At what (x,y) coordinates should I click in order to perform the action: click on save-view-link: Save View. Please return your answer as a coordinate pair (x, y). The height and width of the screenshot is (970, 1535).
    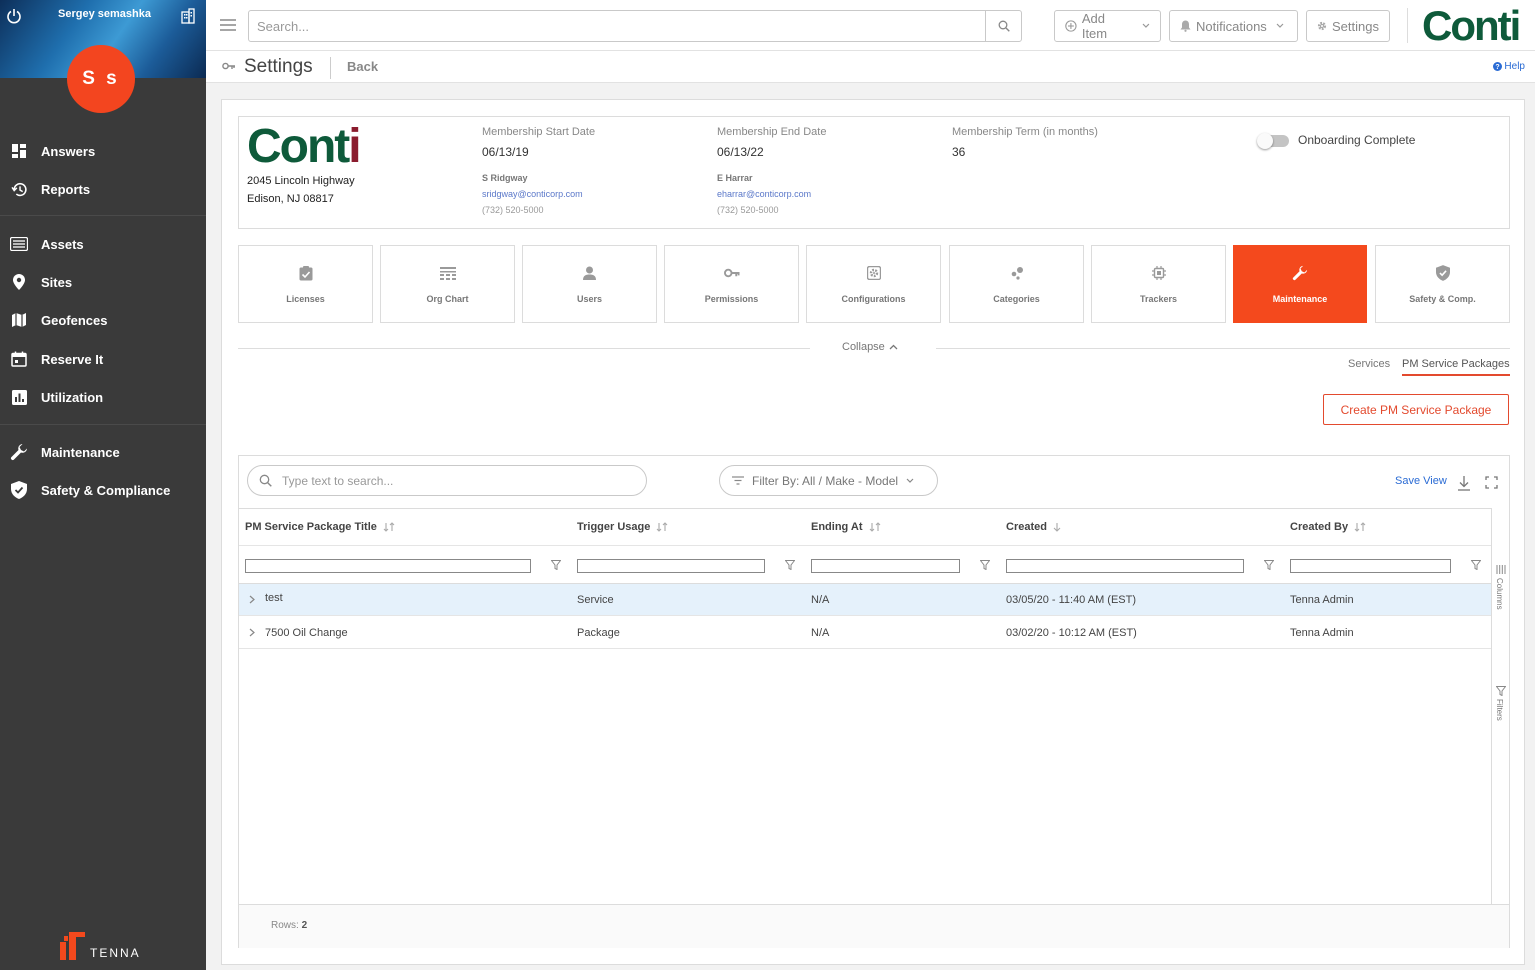
    Looking at the image, I should click on (1421, 481).